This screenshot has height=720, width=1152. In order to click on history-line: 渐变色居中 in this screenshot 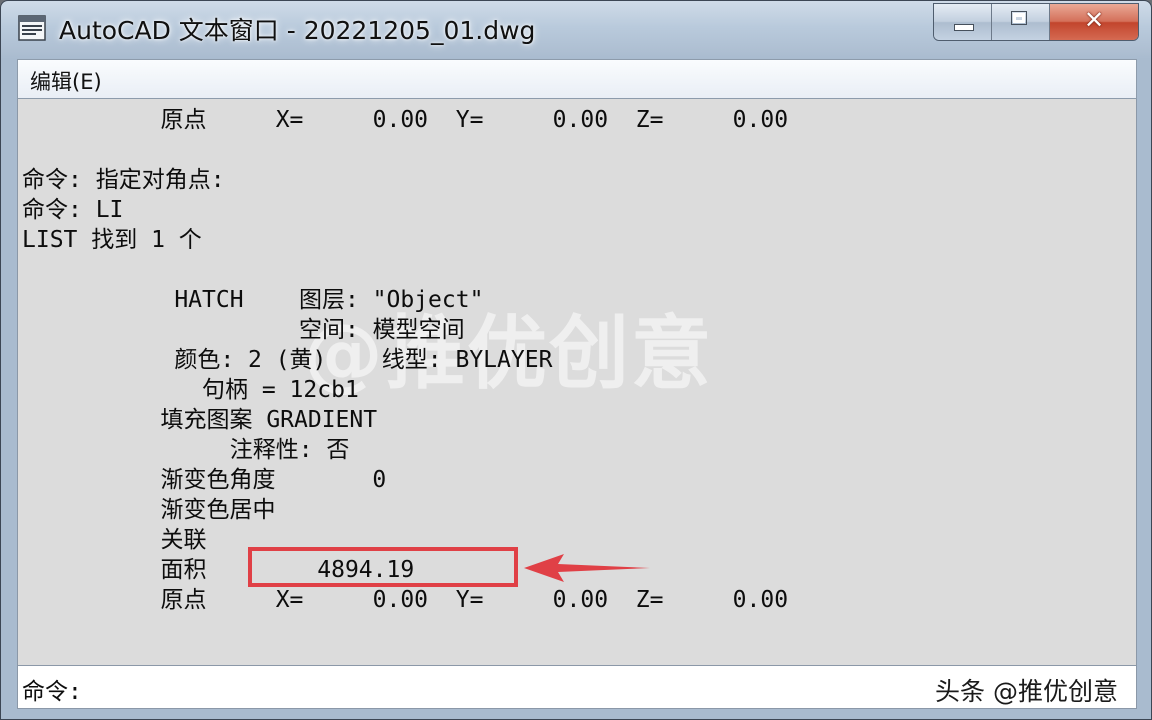, I will do `click(149, 510)`.